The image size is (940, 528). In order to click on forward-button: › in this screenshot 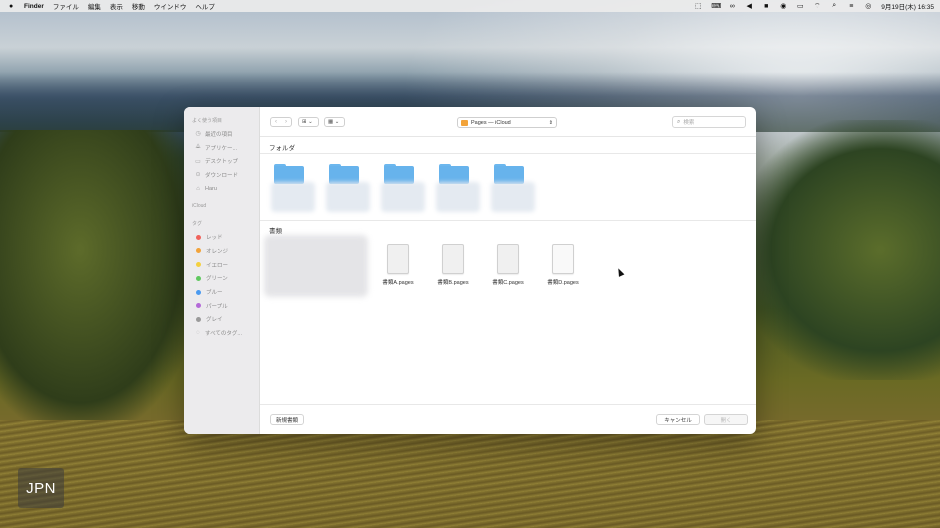, I will do `click(286, 122)`.